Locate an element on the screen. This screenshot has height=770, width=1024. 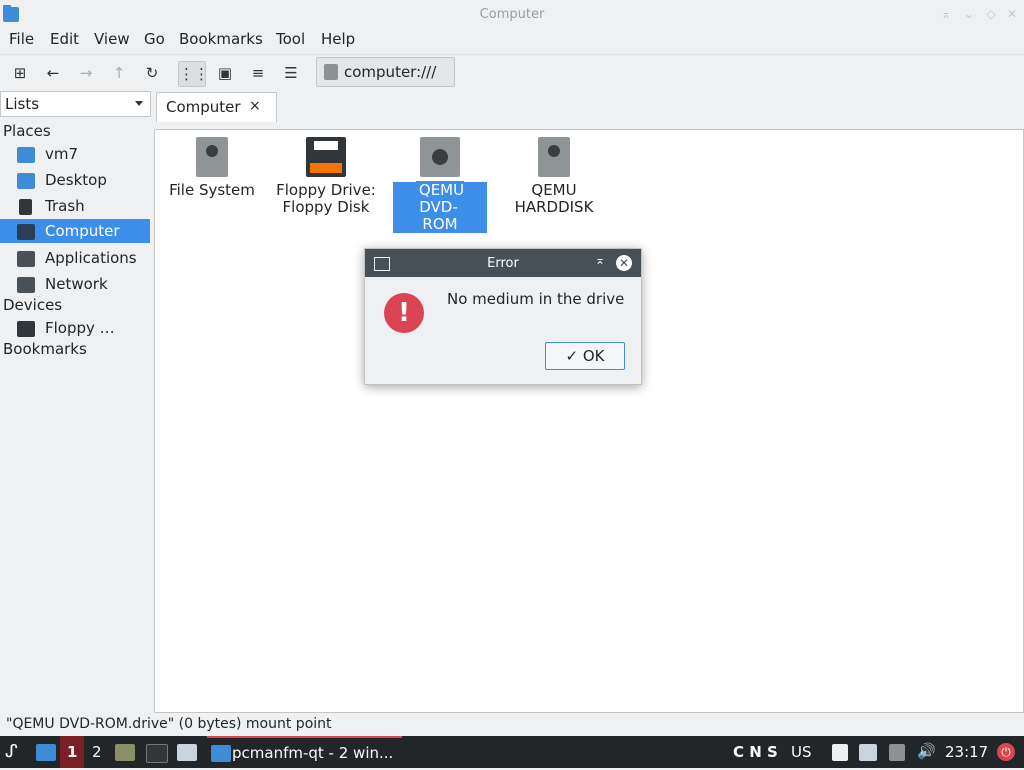
terminal-launcher-icon is located at coordinates (157, 753).